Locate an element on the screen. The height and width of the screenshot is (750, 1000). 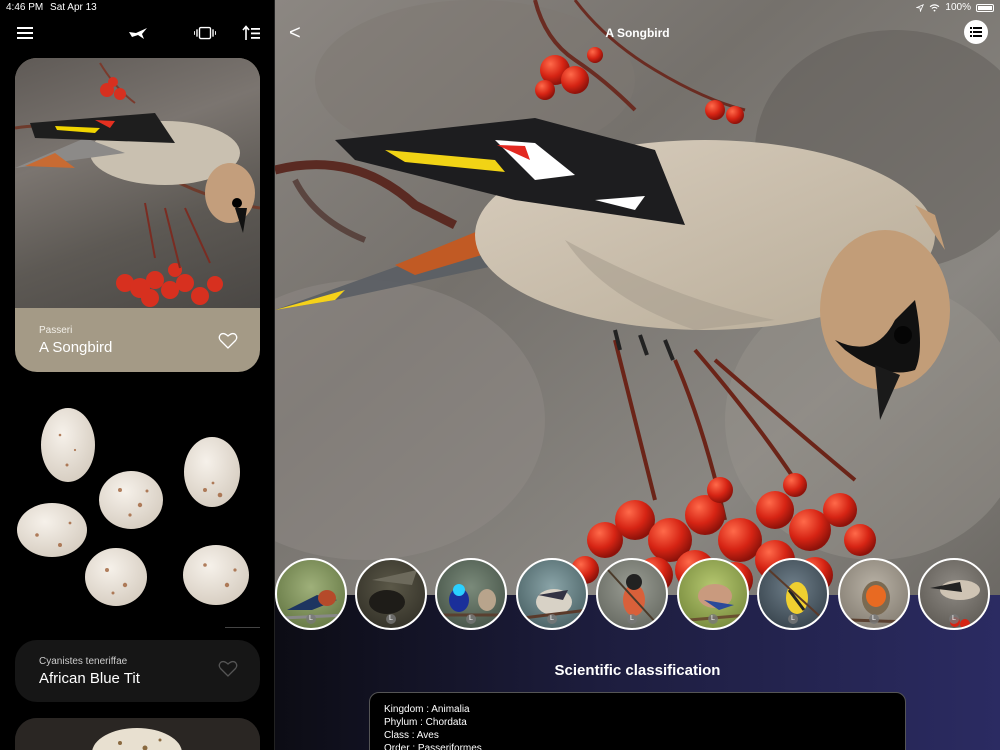
page-title: A Songbird is located at coordinates (637, 33).